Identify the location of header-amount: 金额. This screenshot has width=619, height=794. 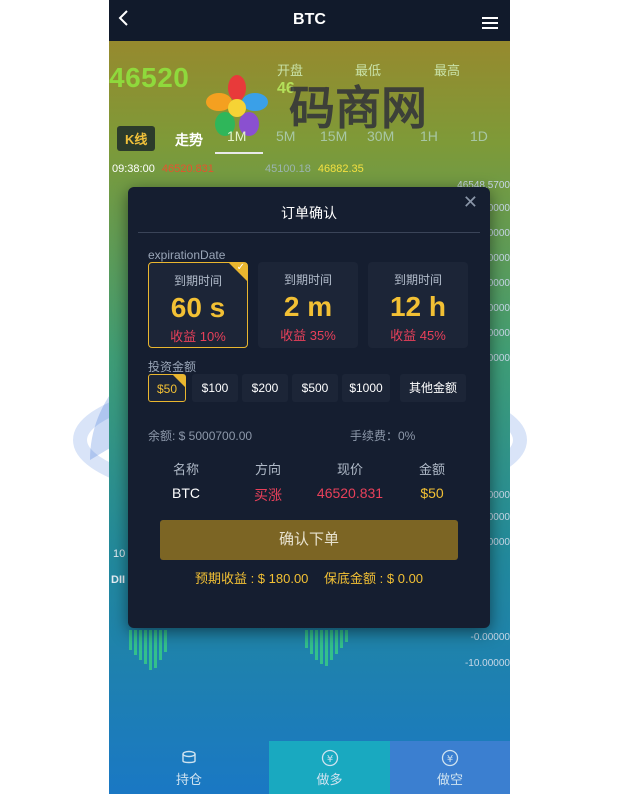
(431, 469).